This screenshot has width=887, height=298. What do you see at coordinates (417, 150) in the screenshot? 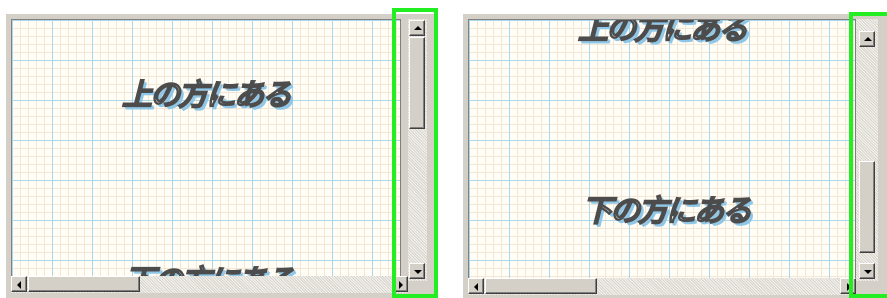
I see `left-vertical-scrollbar` at bounding box center [417, 150].